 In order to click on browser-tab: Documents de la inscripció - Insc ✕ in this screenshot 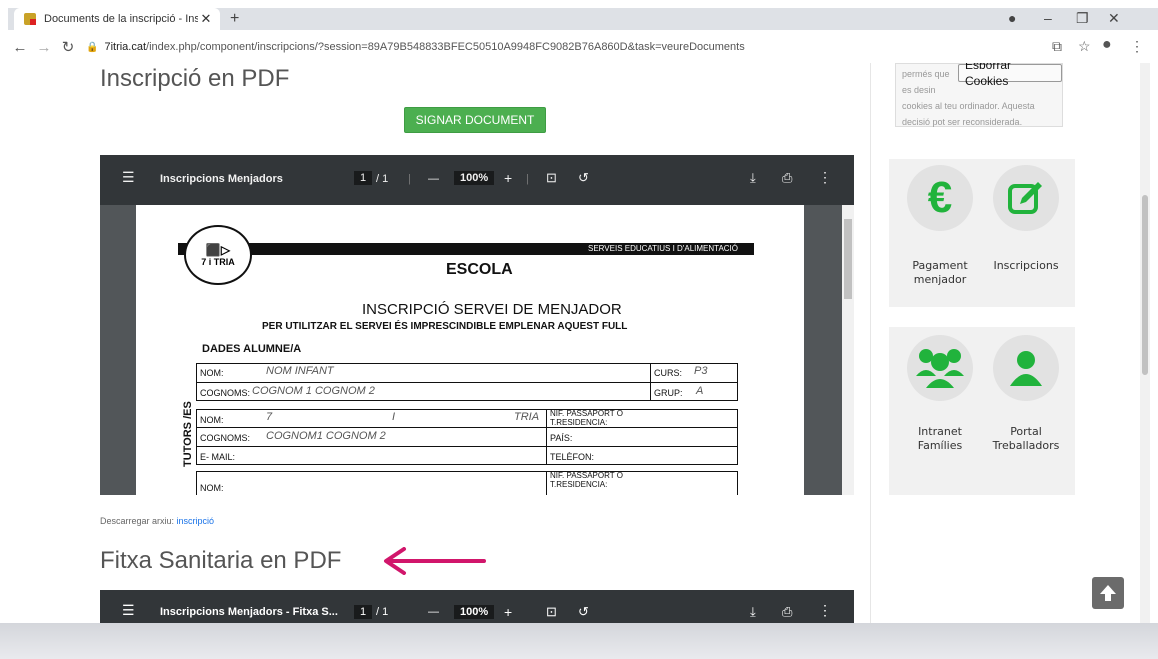, I will do `click(117, 19)`.